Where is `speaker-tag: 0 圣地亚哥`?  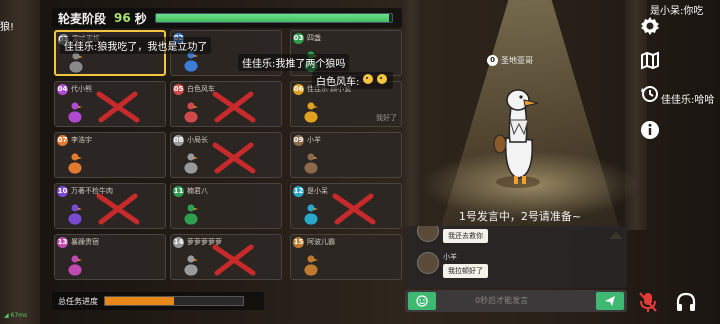
speaker-tag: 0 圣地亚哥 is located at coordinates (510, 60).